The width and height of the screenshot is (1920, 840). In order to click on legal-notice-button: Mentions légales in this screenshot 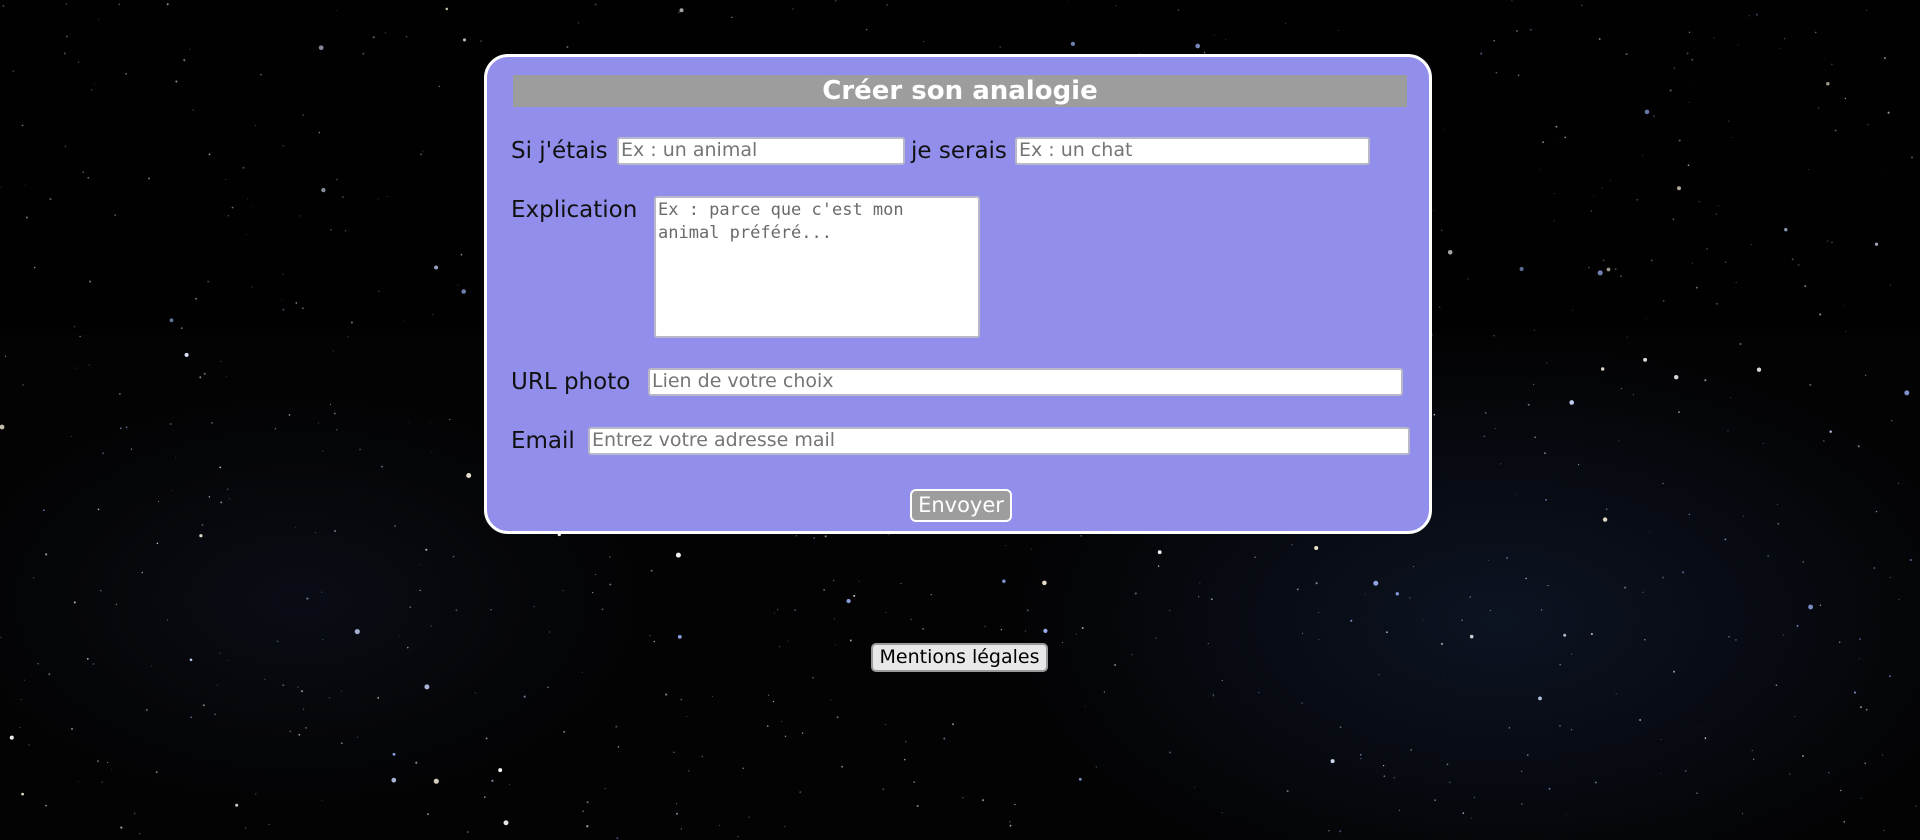, I will do `click(959, 657)`.